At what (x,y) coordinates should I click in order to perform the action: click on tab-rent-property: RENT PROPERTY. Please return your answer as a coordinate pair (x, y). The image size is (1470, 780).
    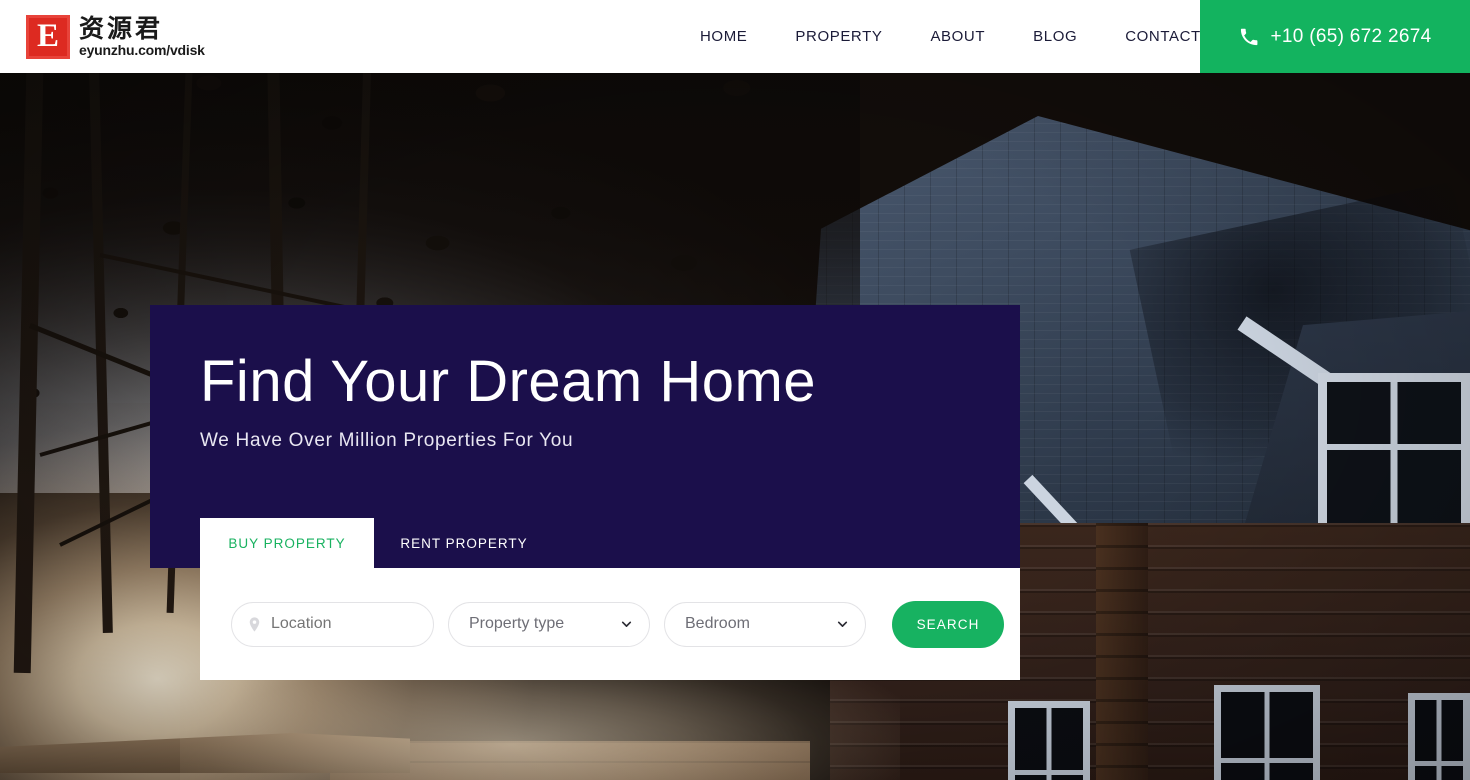
    Looking at the image, I should click on (464, 543).